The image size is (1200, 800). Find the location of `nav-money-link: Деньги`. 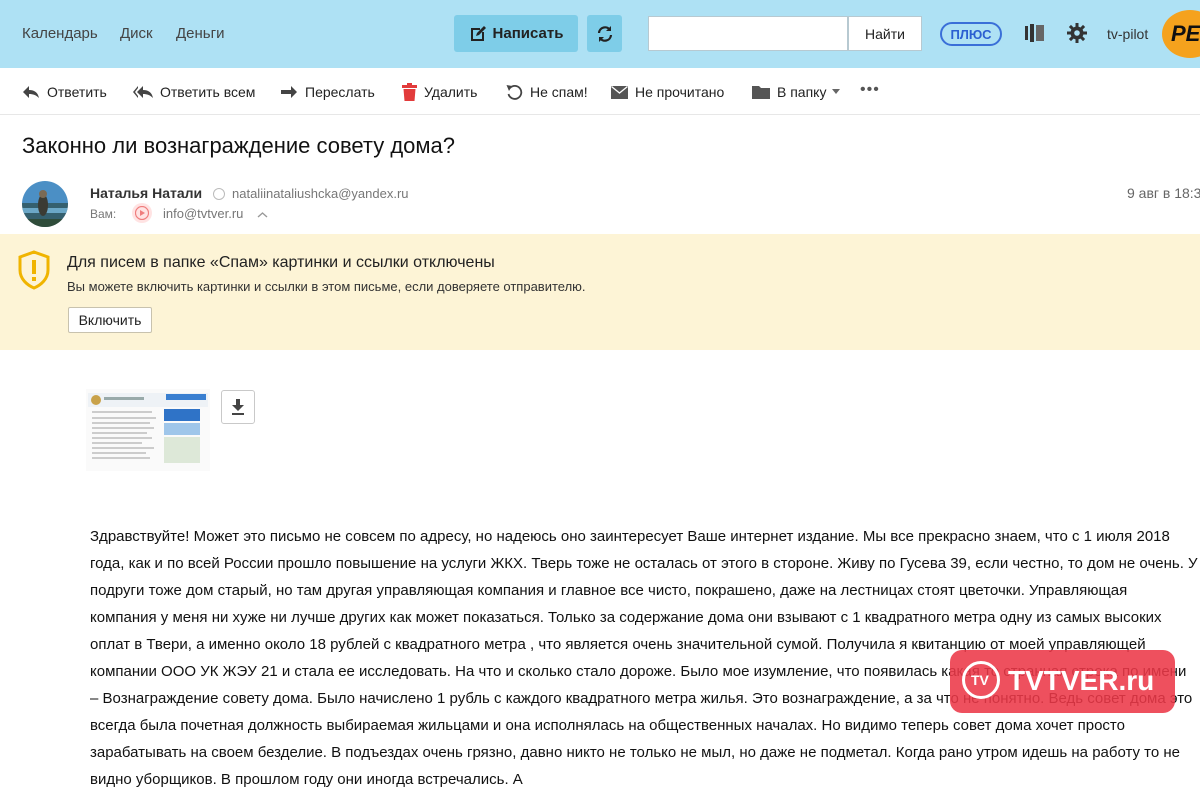

nav-money-link: Деньги is located at coordinates (200, 33).